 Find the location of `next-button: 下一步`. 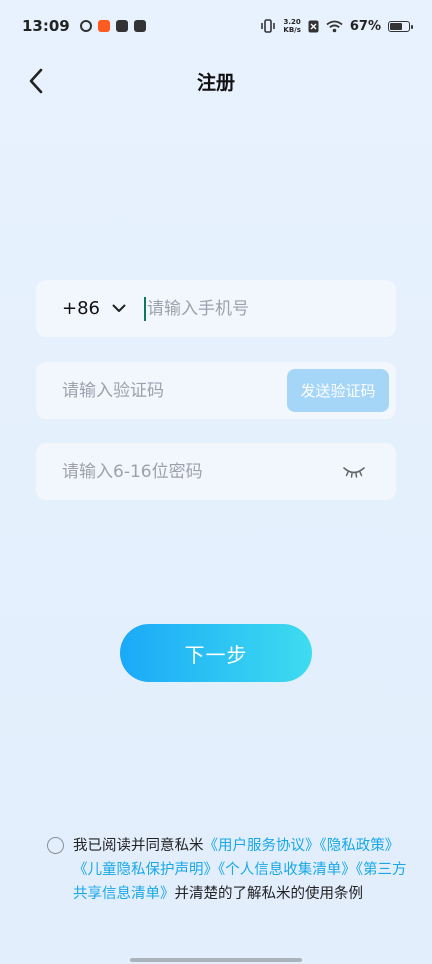

next-button: 下一步 is located at coordinates (216, 653).